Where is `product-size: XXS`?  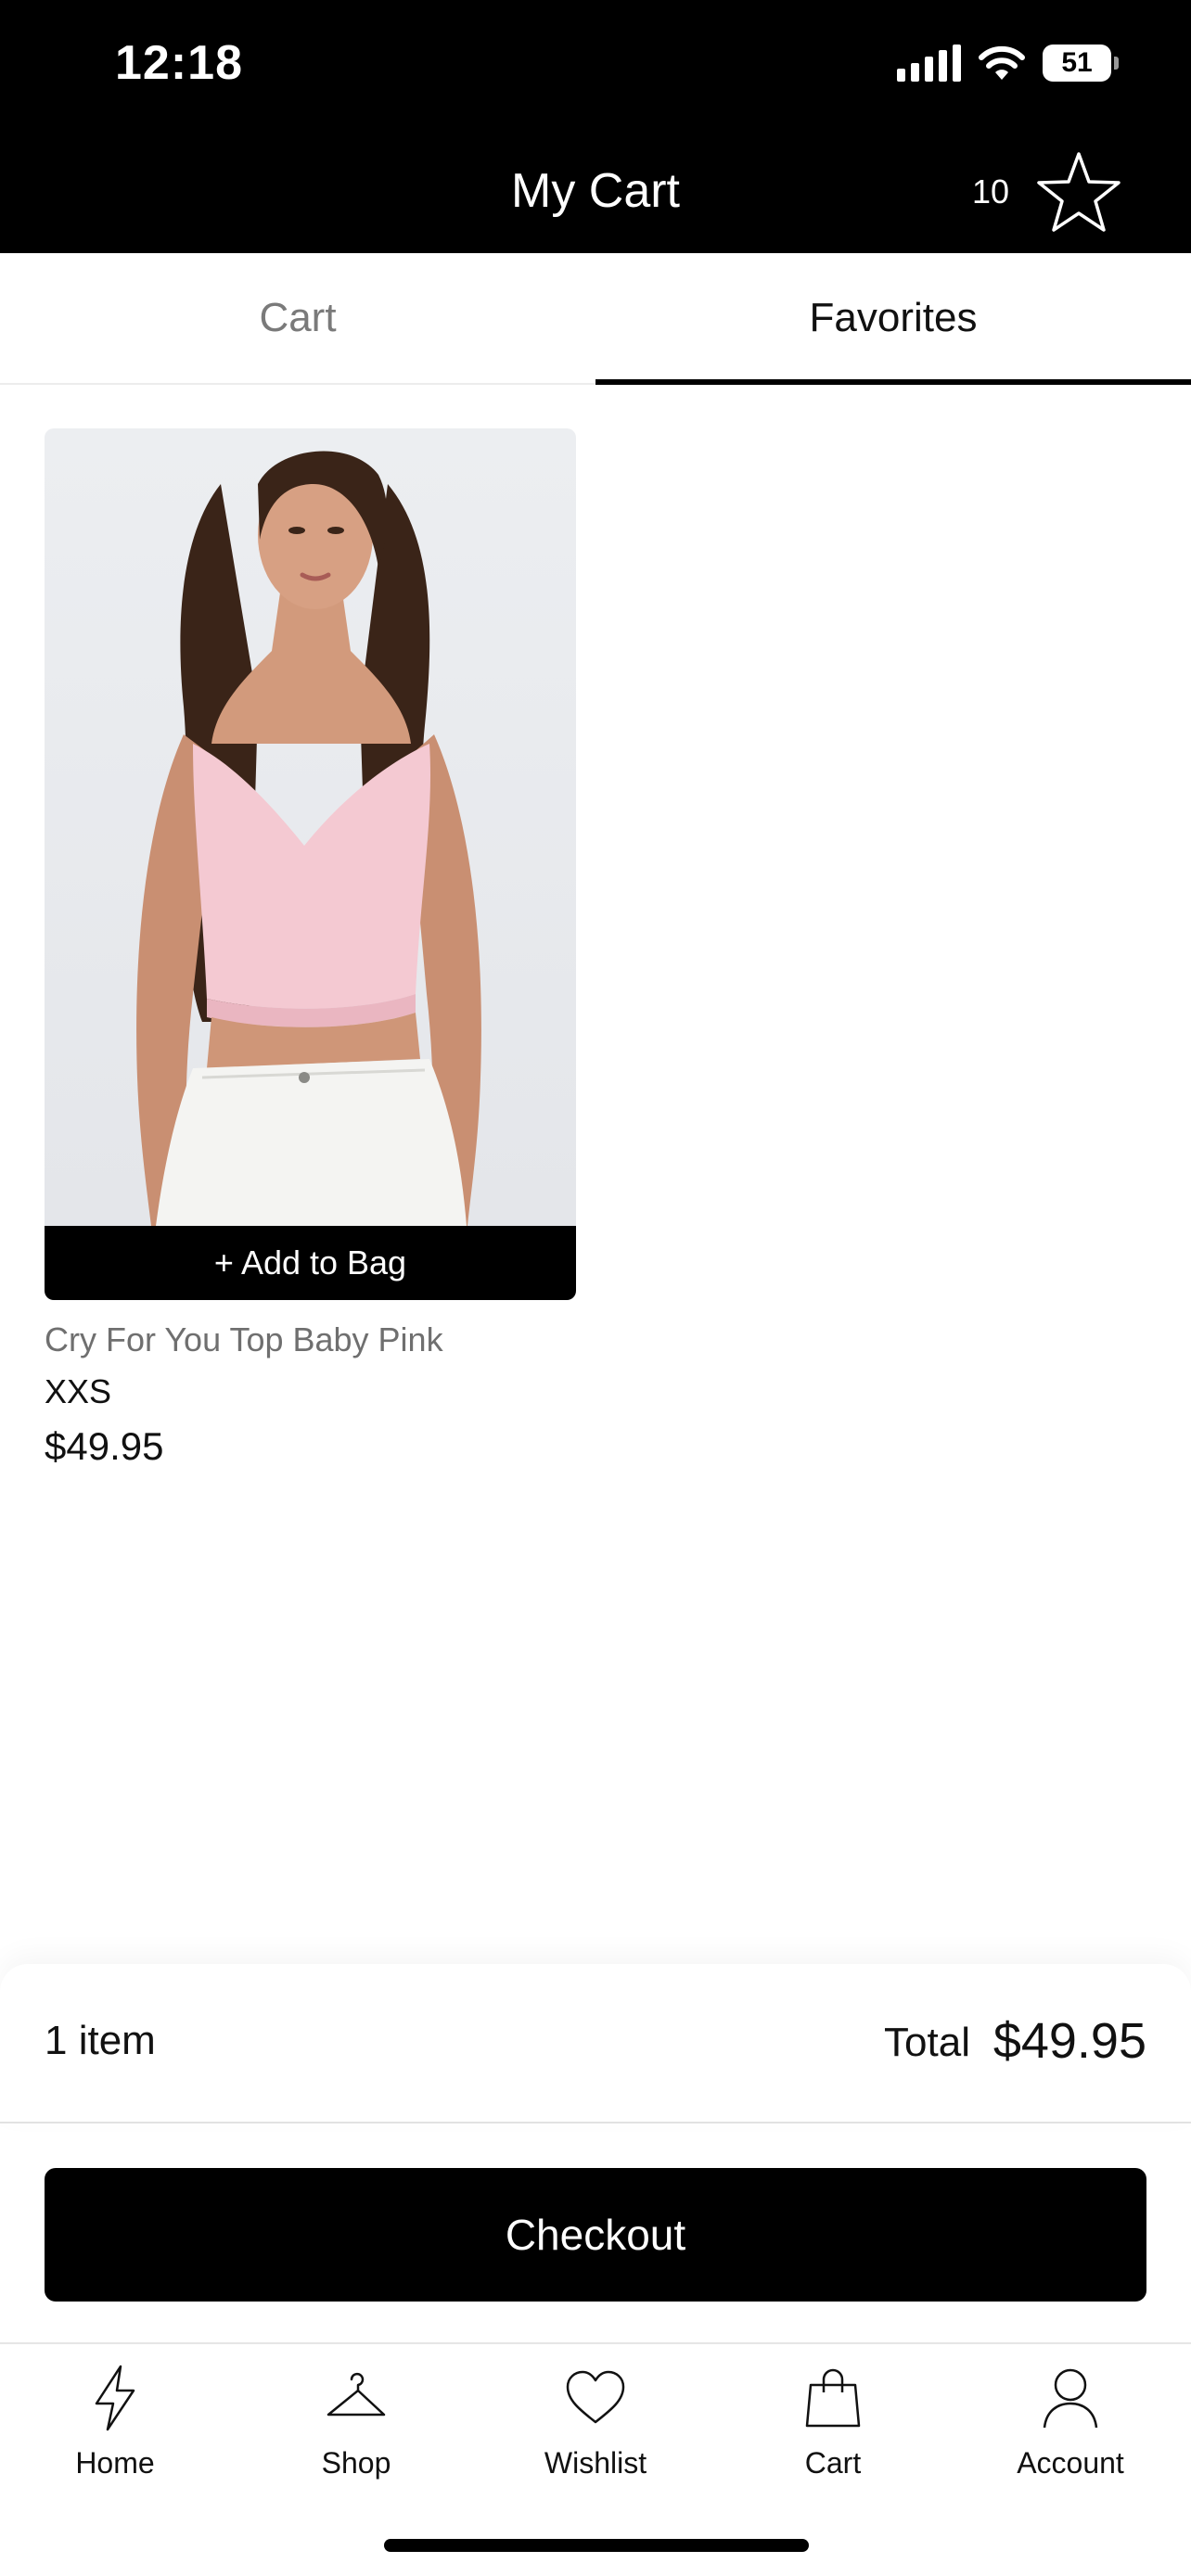 product-size: XXS is located at coordinates (79, 1391).